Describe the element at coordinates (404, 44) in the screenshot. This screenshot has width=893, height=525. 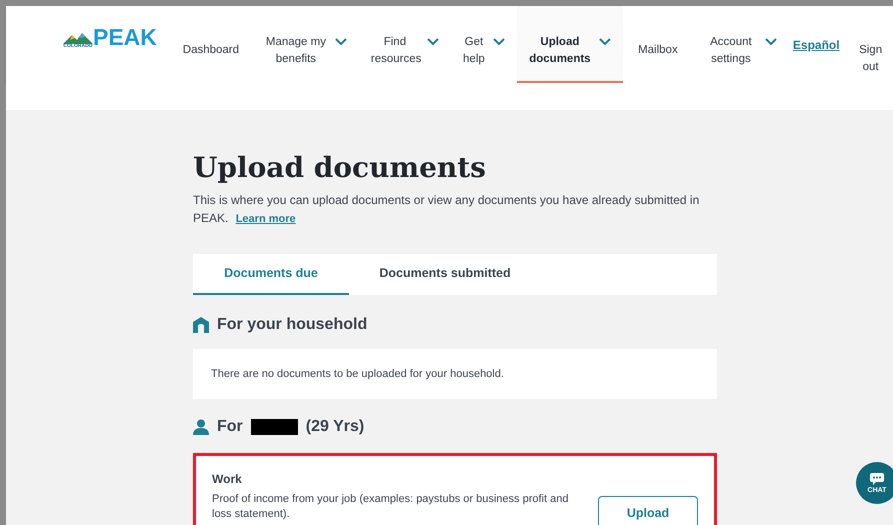
I see `nav-item: Find resources` at that location.